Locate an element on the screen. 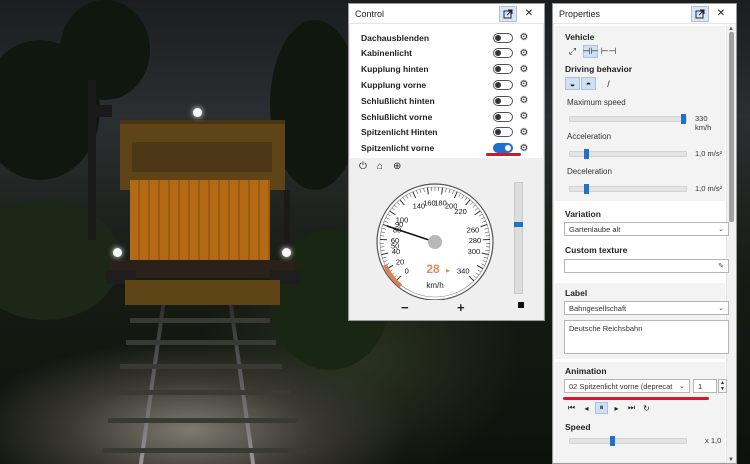 The height and width of the screenshot is (464, 750). increase-speed-button: + is located at coordinates (461, 307).